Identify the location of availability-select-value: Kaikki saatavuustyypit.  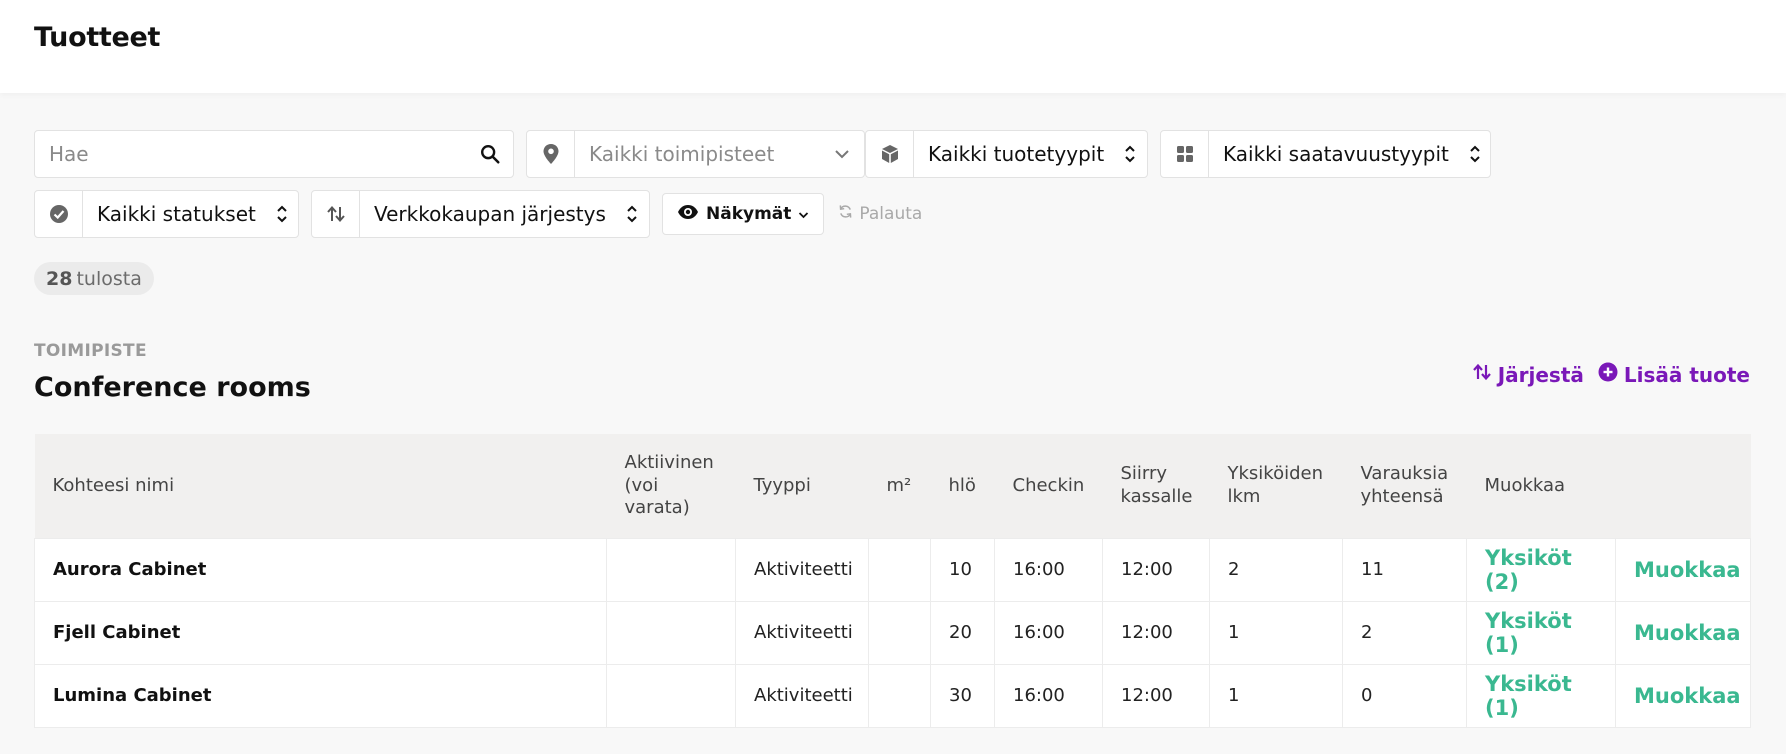
(1336, 154).